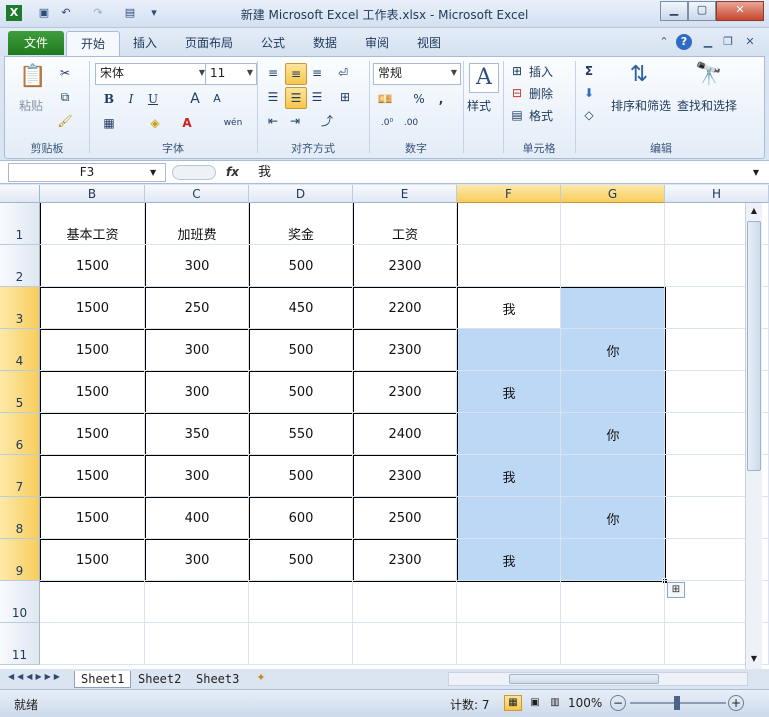 The height and width of the screenshot is (717, 769). What do you see at coordinates (159, 679) in the screenshot?
I see `sheet-tab-2: Sheet2` at bounding box center [159, 679].